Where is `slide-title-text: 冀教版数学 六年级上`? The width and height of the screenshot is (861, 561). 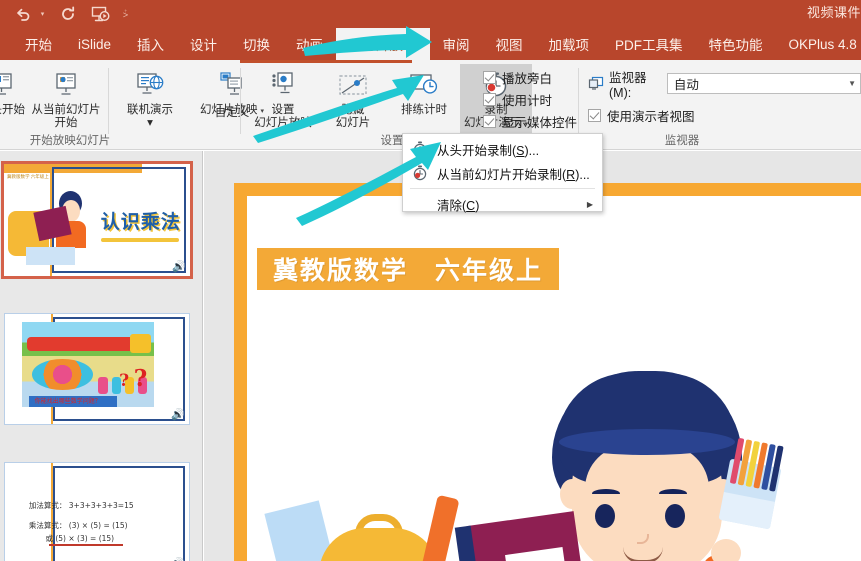
slide-title-text: 冀教版数学 六年级上 is located at coordinates (408, 269).